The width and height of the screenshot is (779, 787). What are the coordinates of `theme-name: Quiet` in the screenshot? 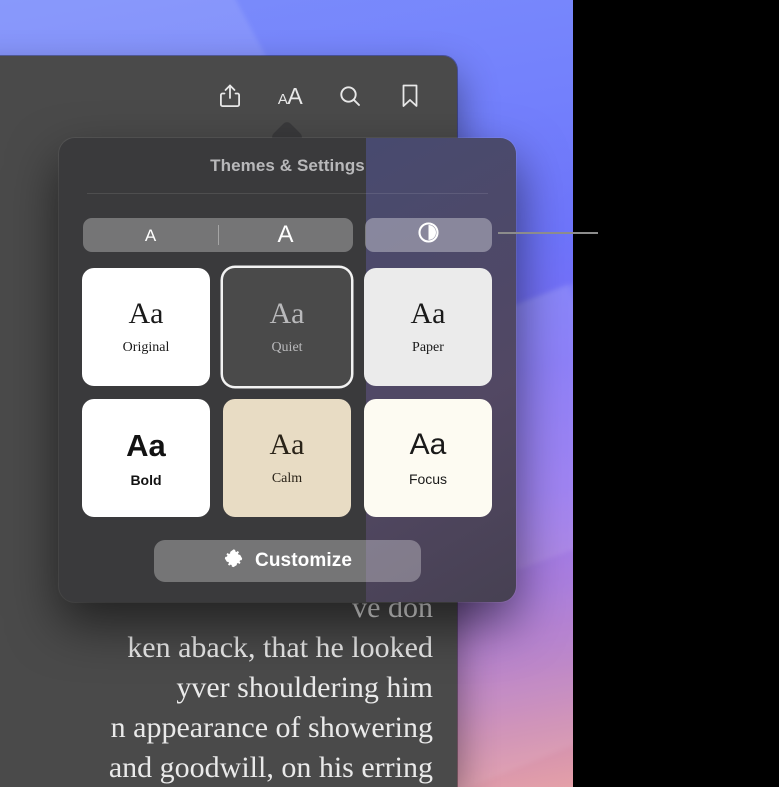 It's located at (287, 347).